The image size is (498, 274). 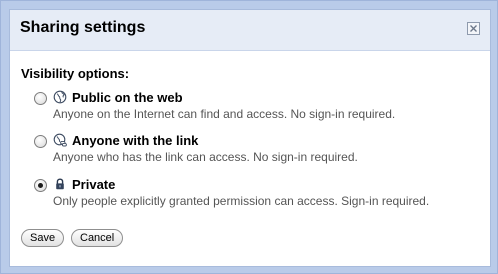 What do you see at coordinates (60, 184) in the screenshot?
I see `lock-icon` at bounding box center [60, 184].